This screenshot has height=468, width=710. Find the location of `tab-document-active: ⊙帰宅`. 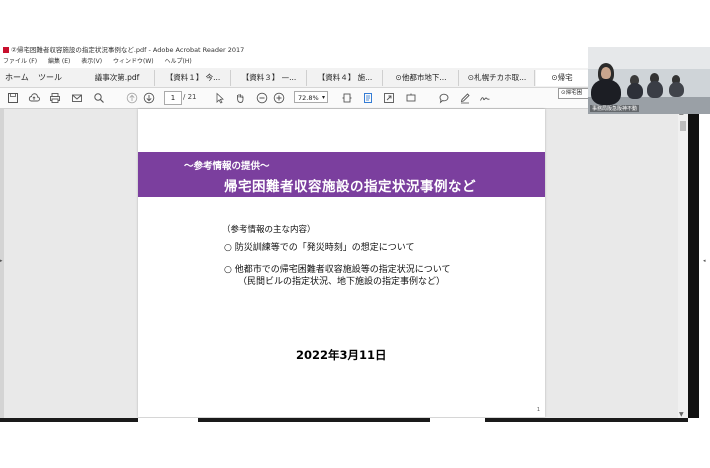

tab-document-active: ⊙帰宅 is located at coordinates (562, 78).